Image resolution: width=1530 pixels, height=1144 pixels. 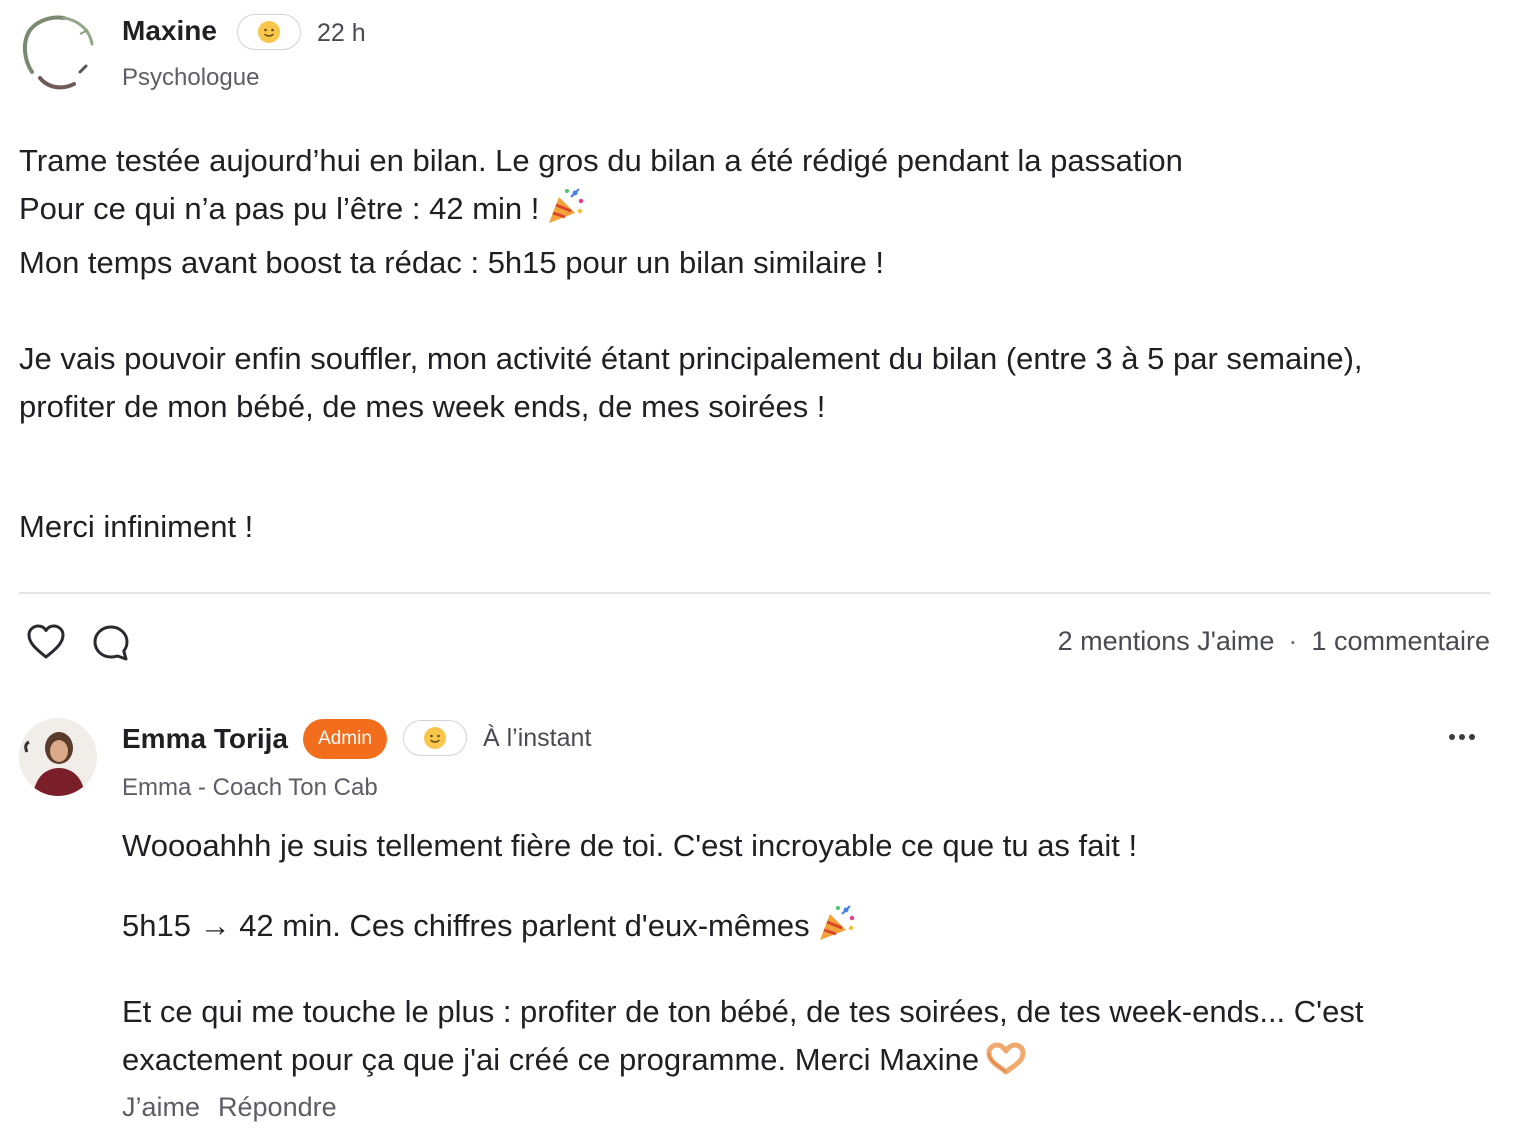 What do you see at coordinates (46, 644) in the screenshot?
I see `heart-icon` at bounding box center [46, 644].